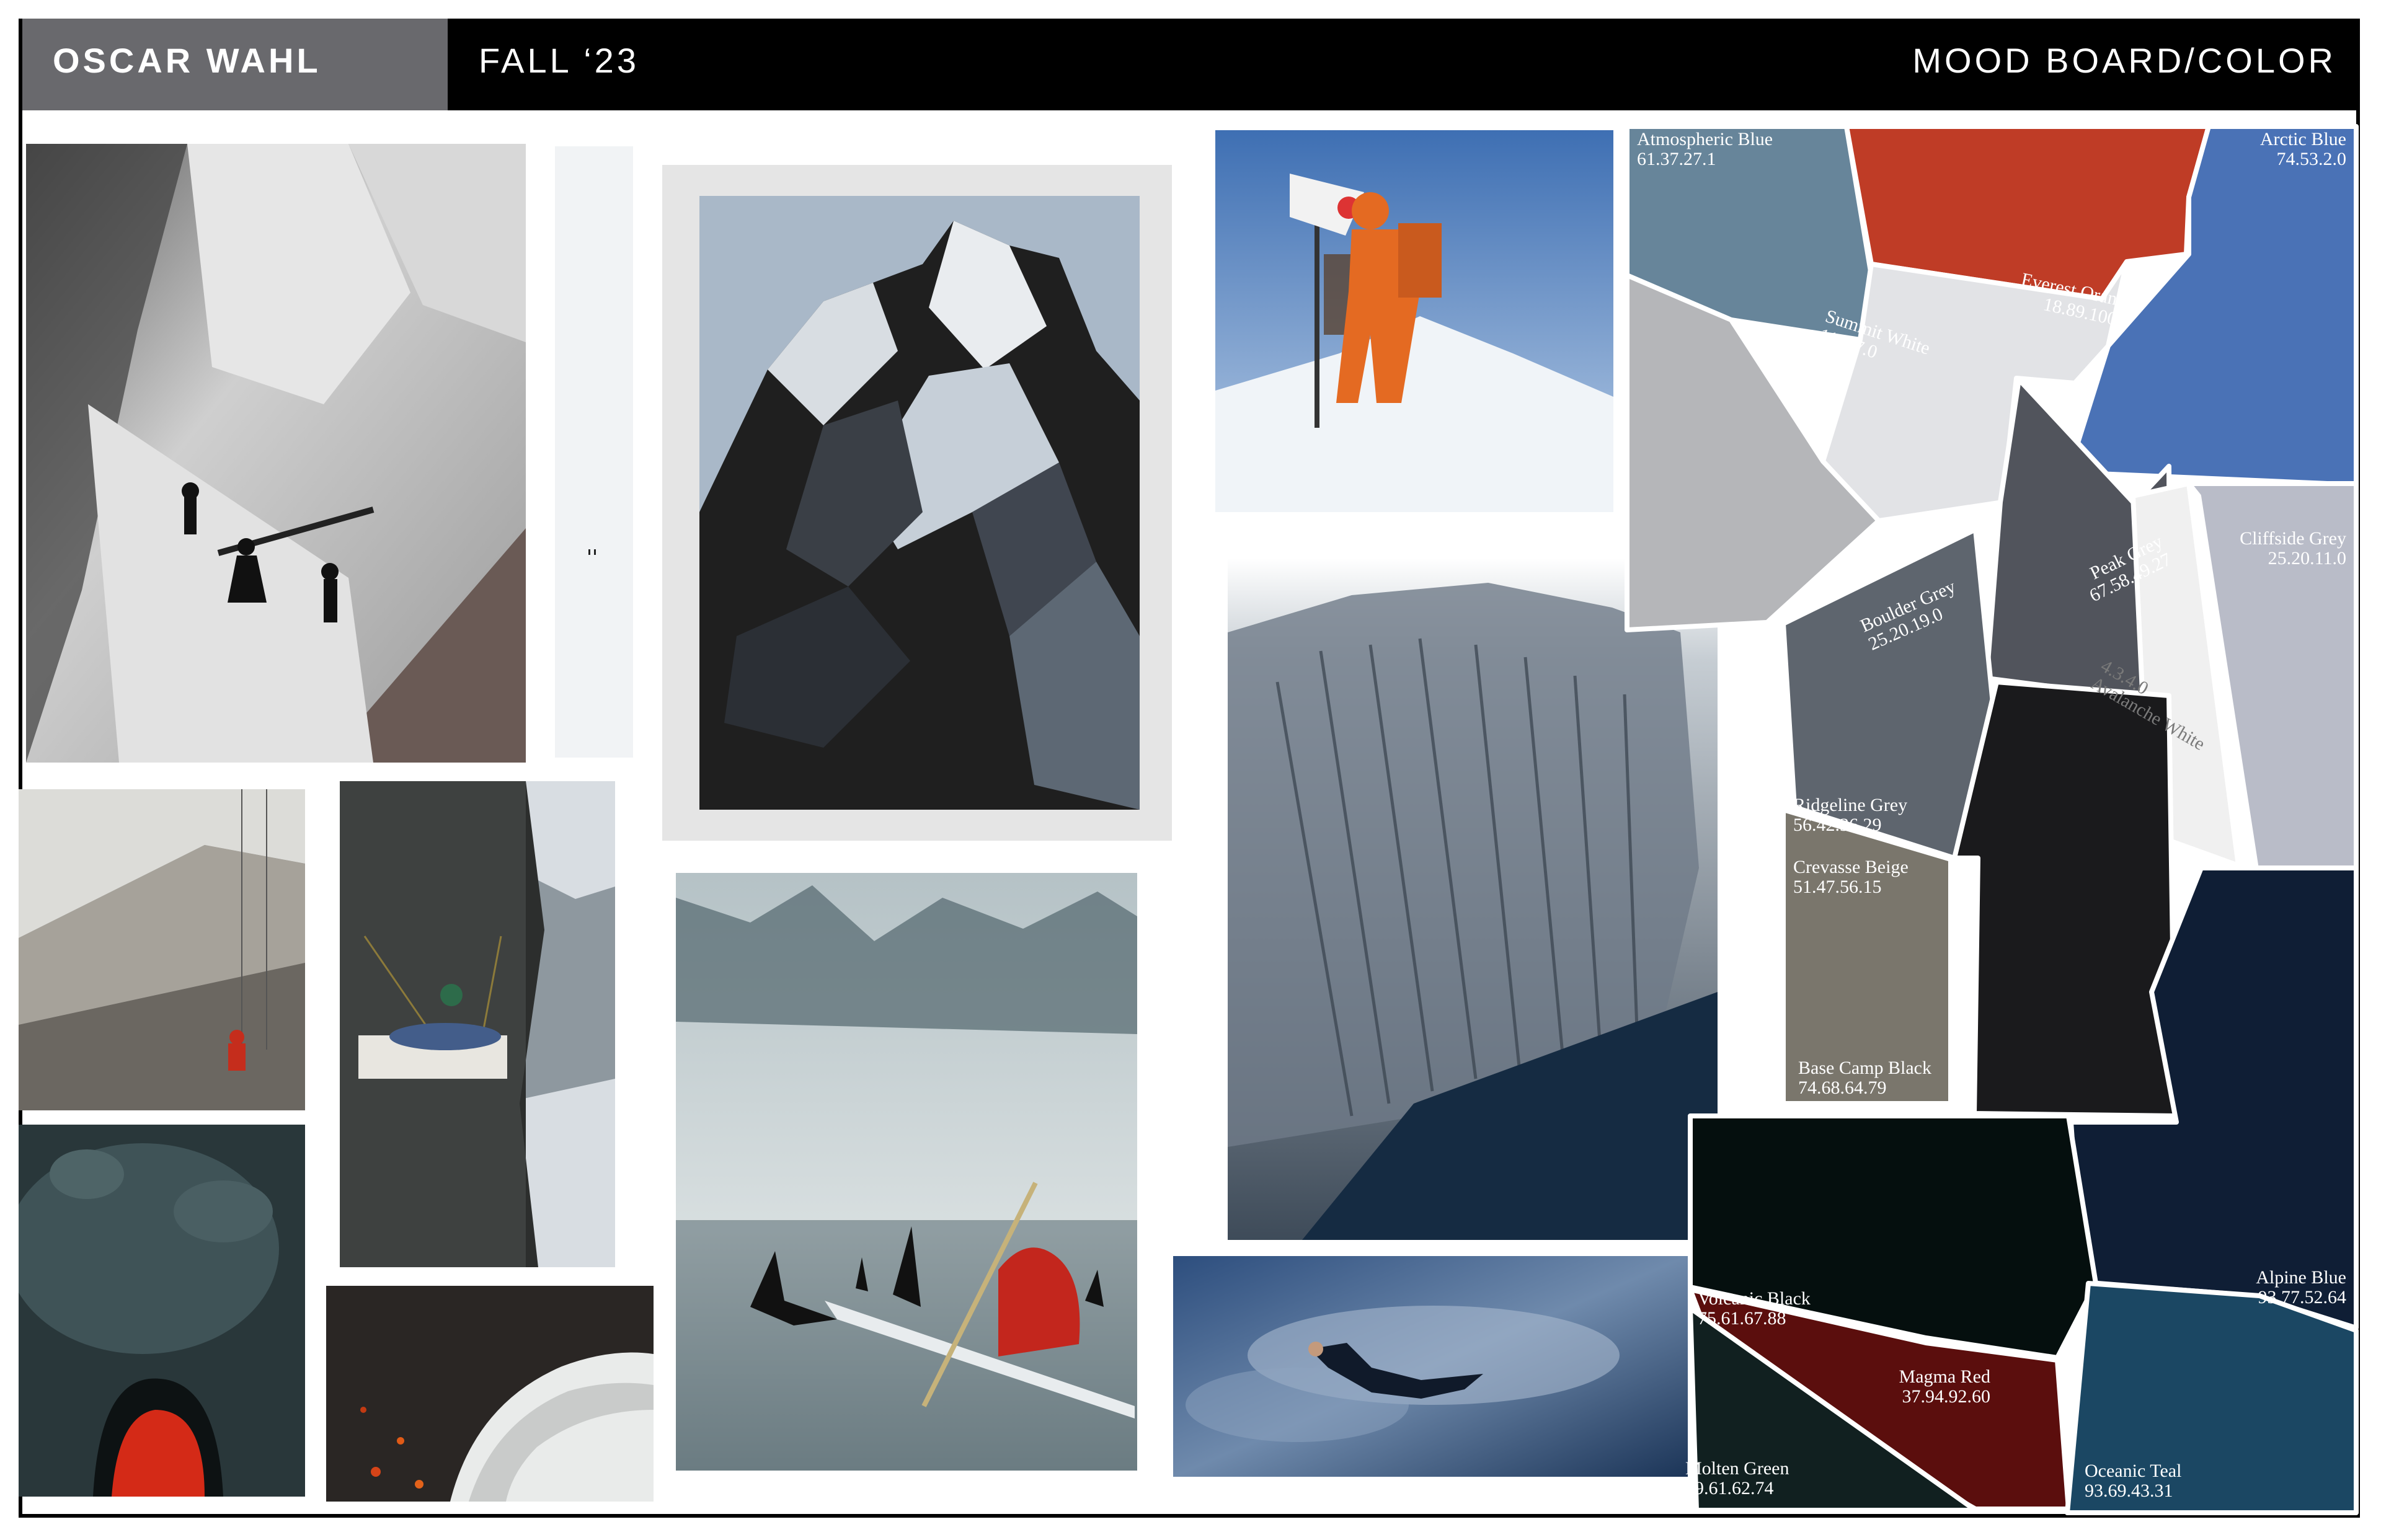 Image resolution: width=2381 pixels, height=1540 pixels. I want to click on lava-meets-snow-photo, so click(490, 1394).